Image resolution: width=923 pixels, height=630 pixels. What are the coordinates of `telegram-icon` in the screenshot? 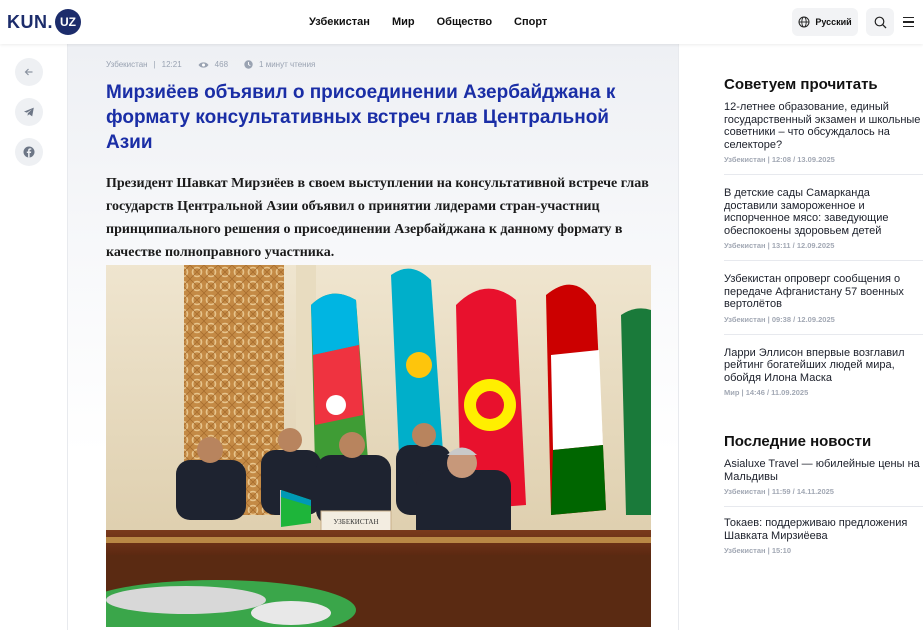 It's located at (29, 112).